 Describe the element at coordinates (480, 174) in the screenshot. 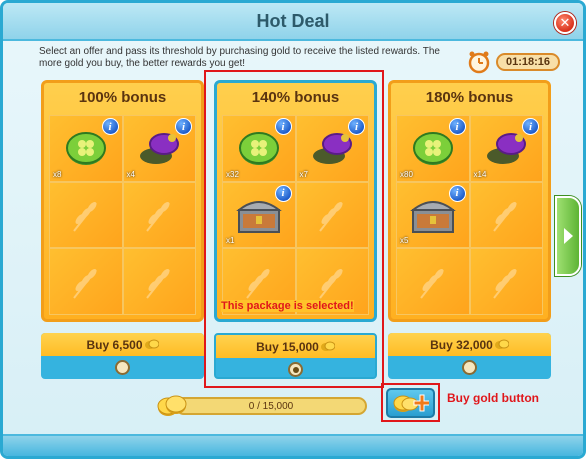

I see `reward-qty: x14` at that location.